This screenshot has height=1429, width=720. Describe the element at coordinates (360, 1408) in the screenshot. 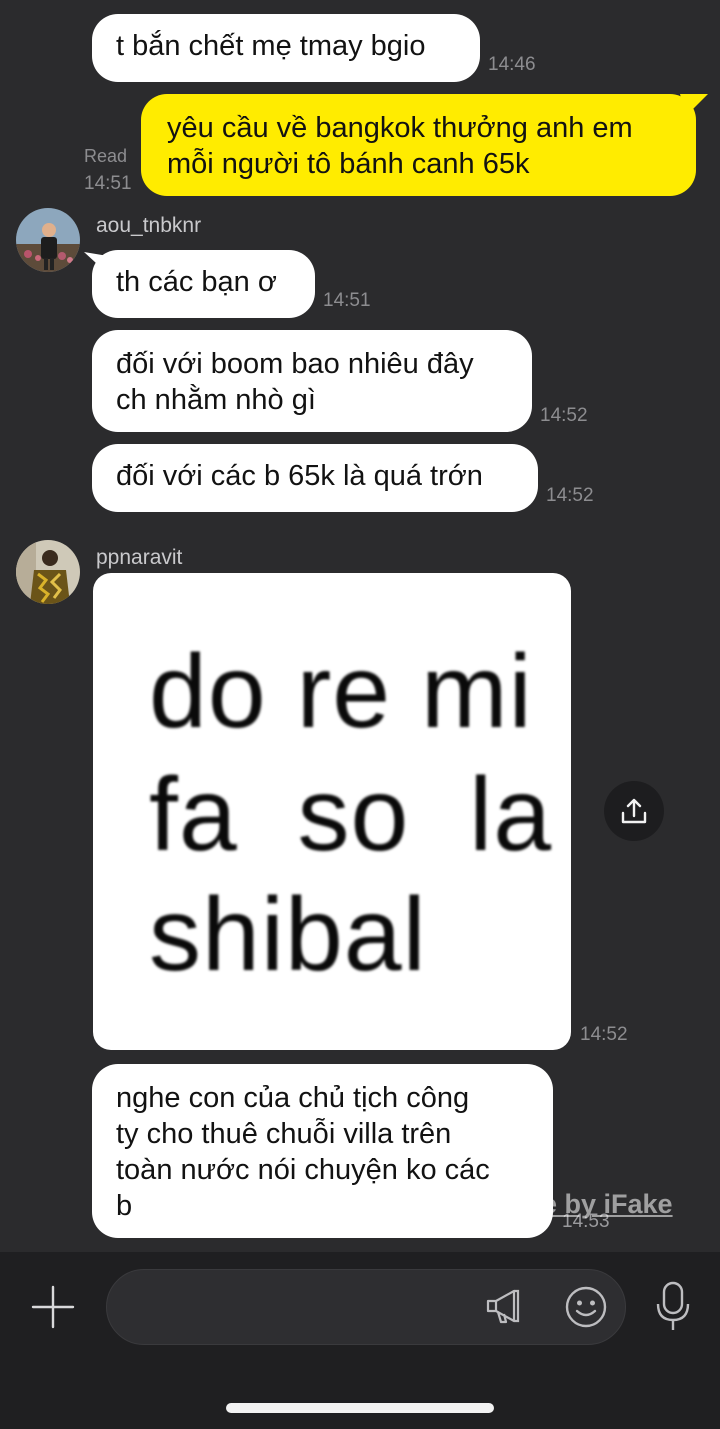

I see `home-indicator` at that location.